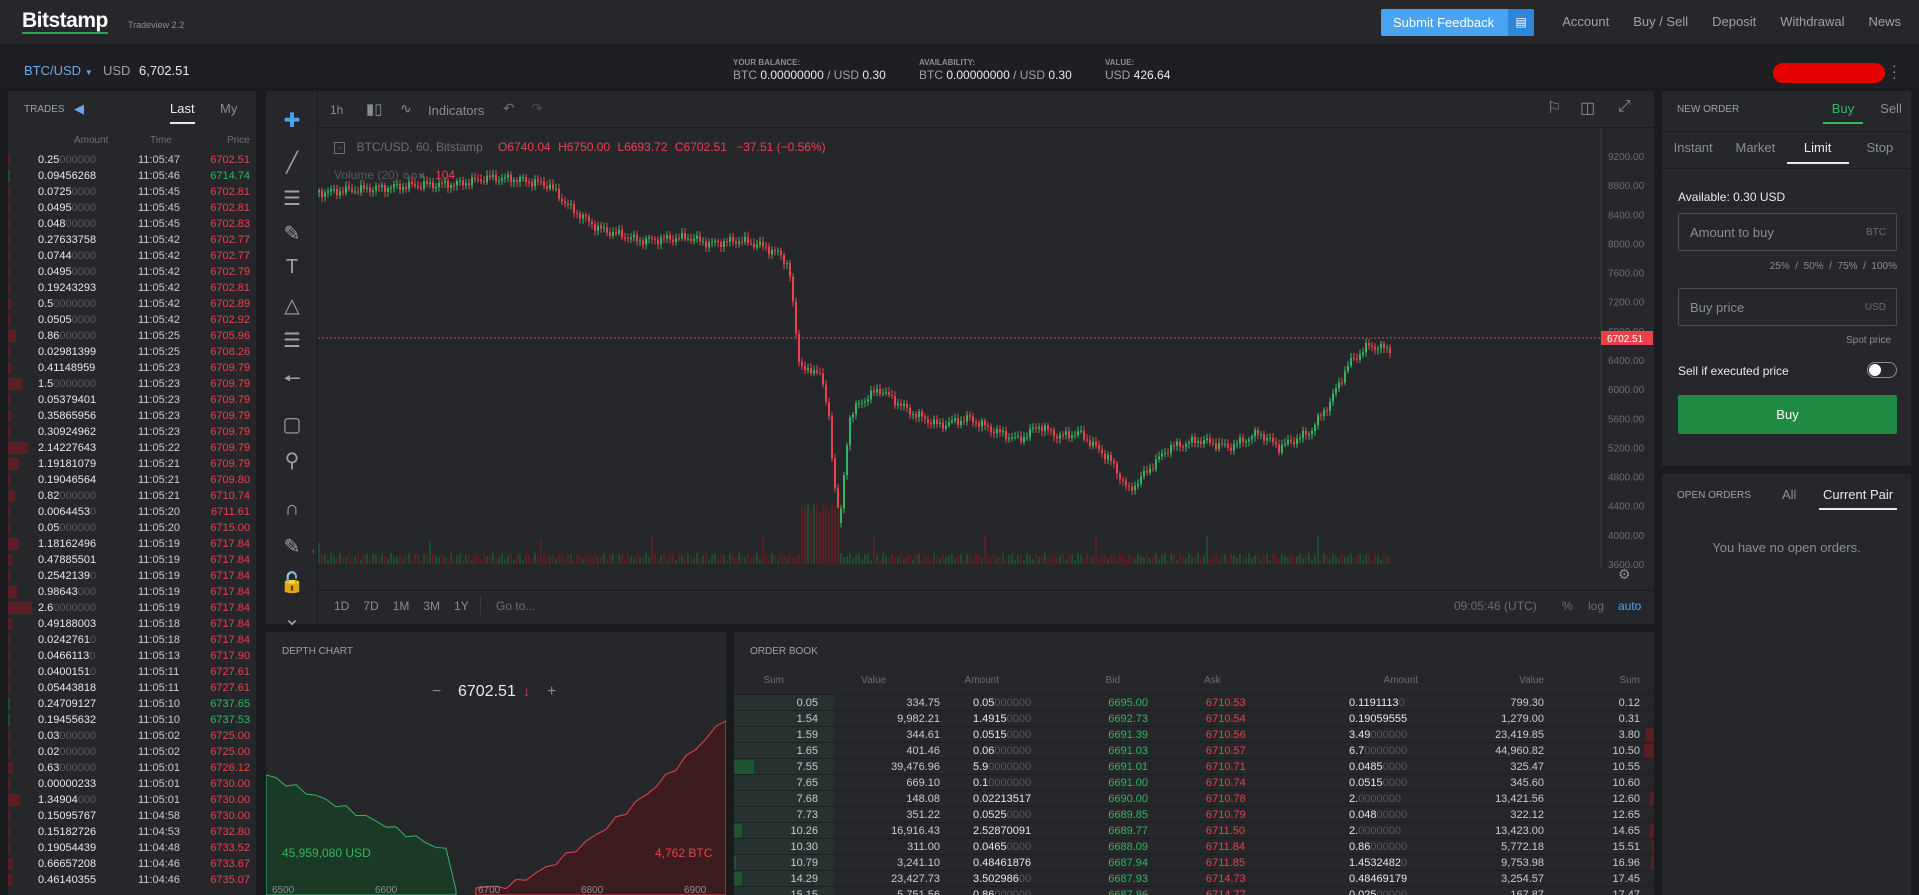 This screenshot has height=895, width=1919. I want to click on tab-current-pair: Current Pair, so click(1858, 498).